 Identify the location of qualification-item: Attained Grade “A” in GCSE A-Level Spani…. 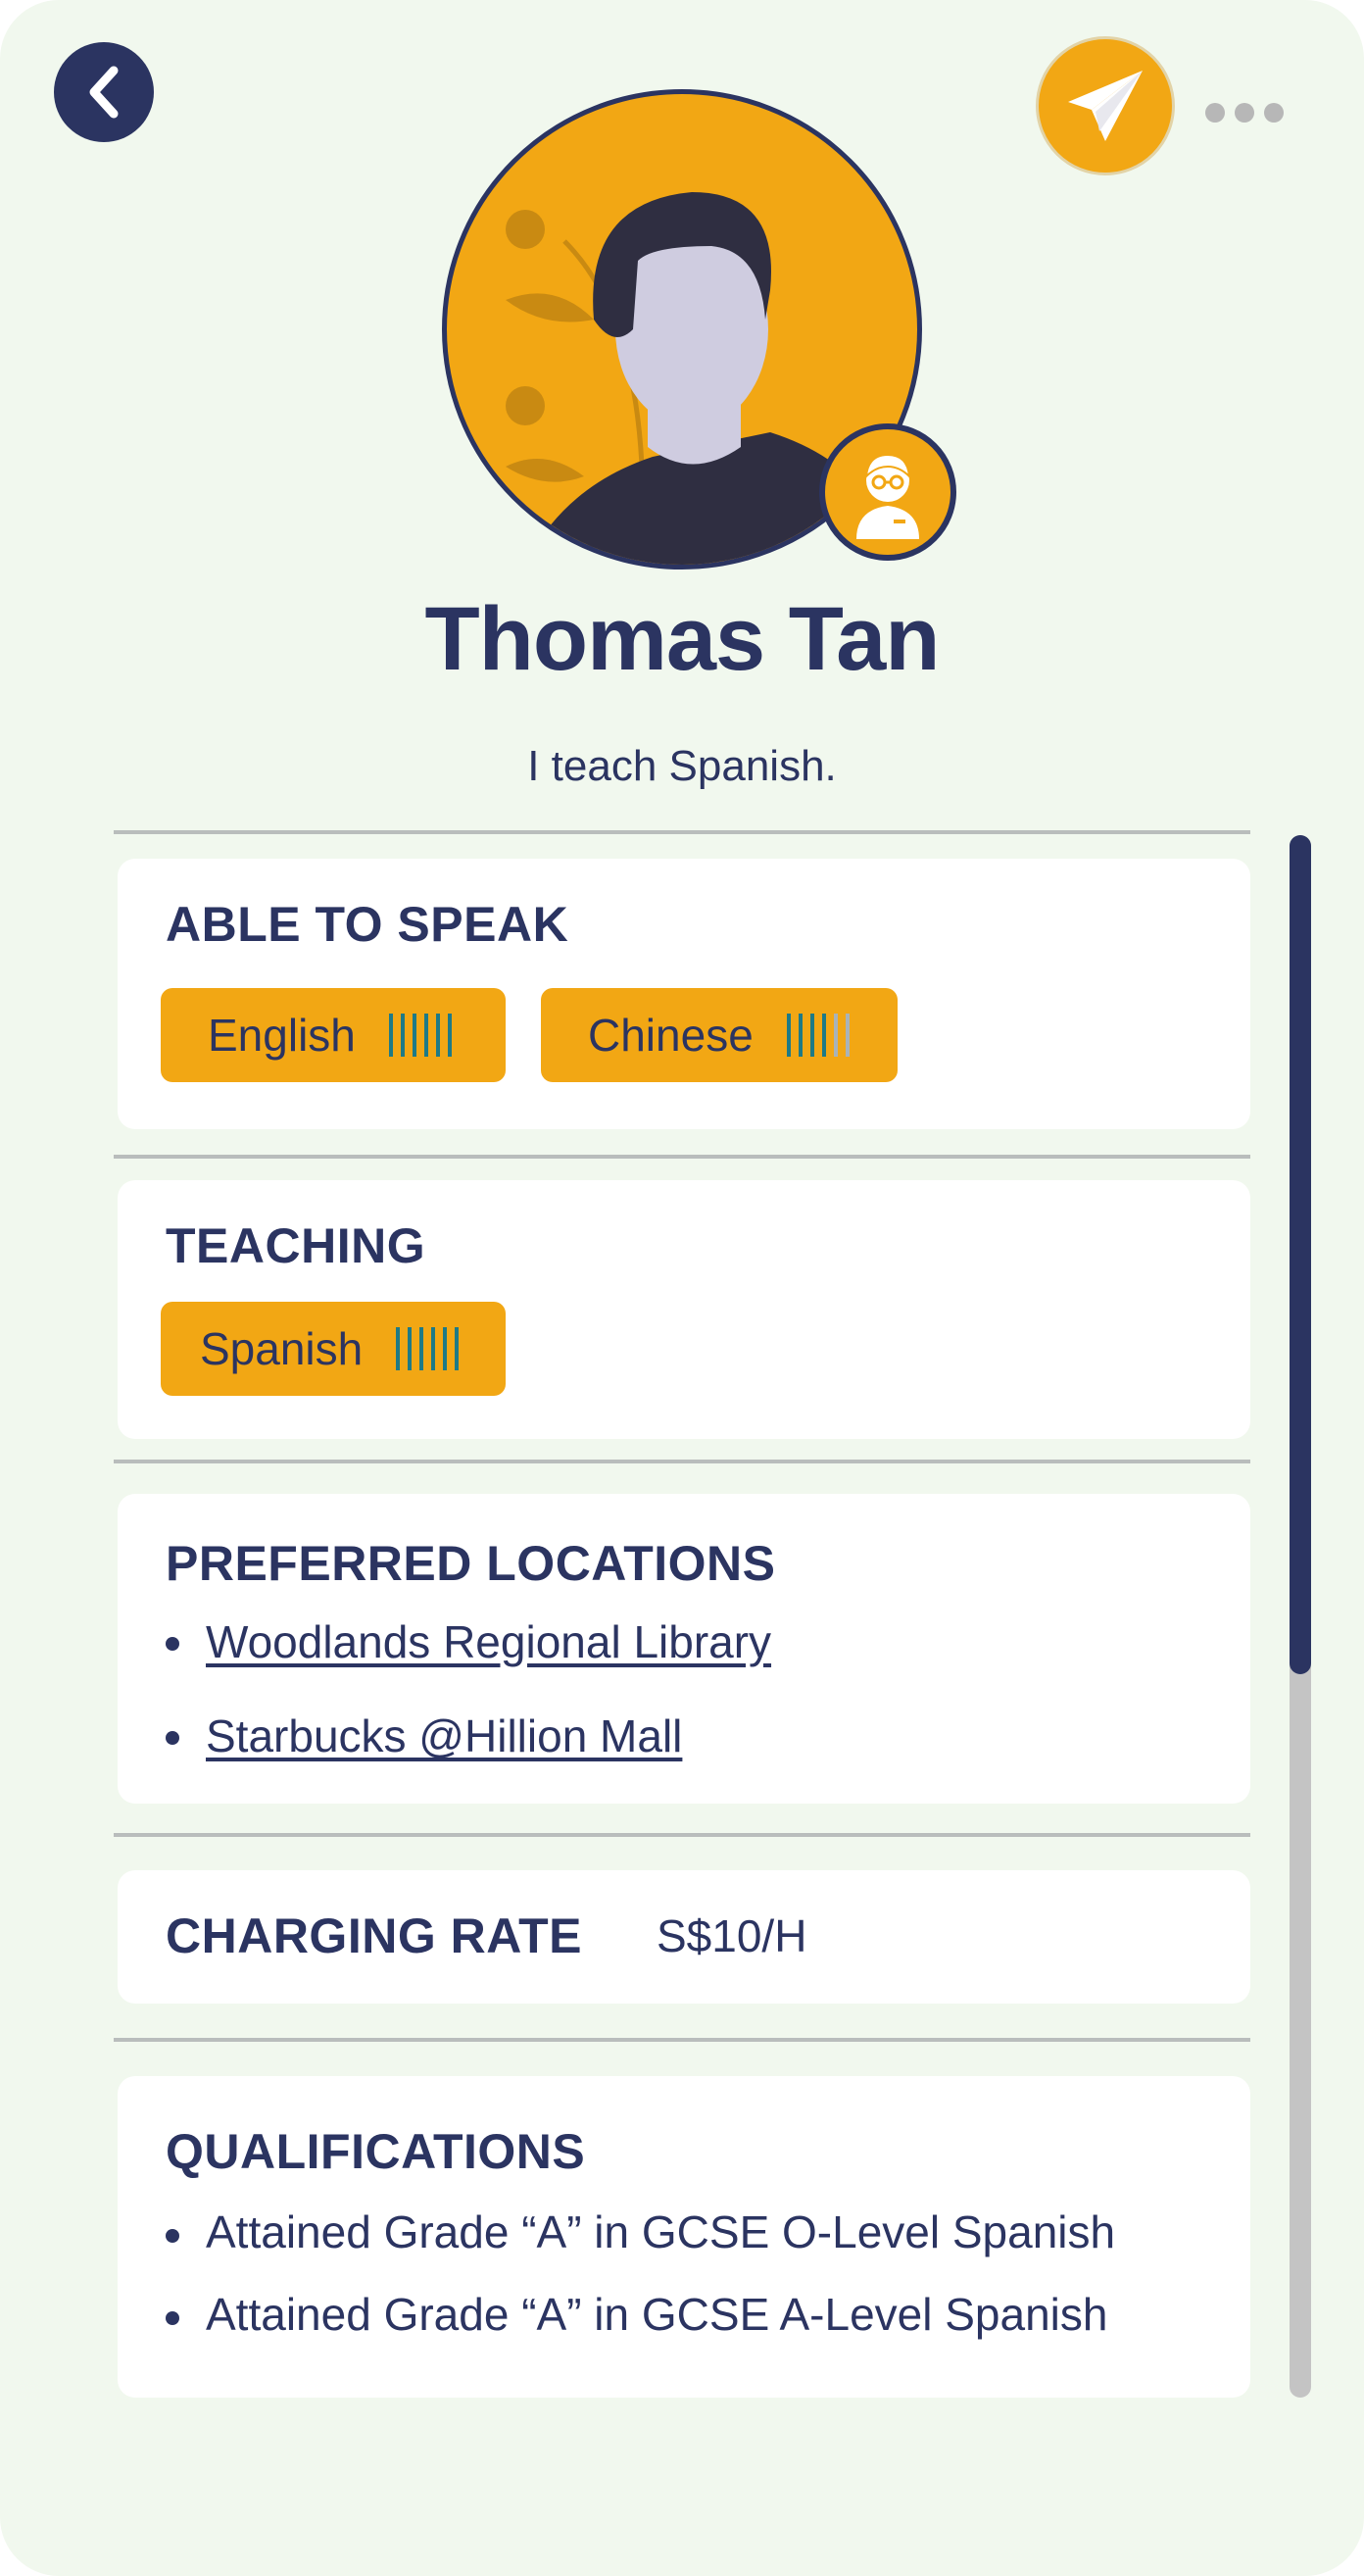
(657, 2314).